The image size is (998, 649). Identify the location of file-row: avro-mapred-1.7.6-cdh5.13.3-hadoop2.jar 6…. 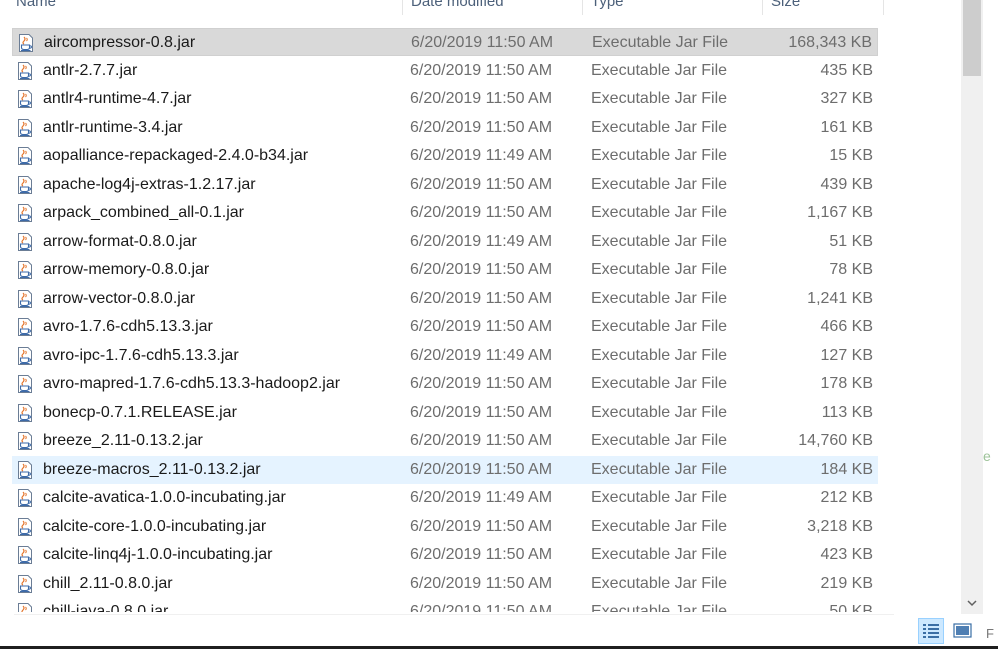
(445, 384).